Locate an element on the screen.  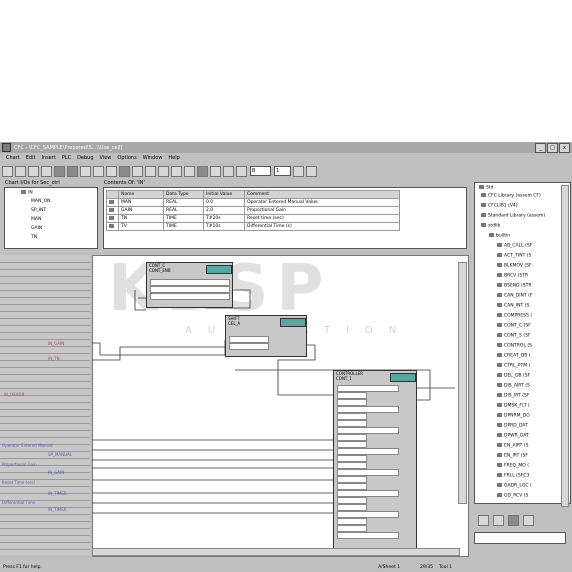
block-subtitle: CONT_1 is located at coordinates (344, 378).